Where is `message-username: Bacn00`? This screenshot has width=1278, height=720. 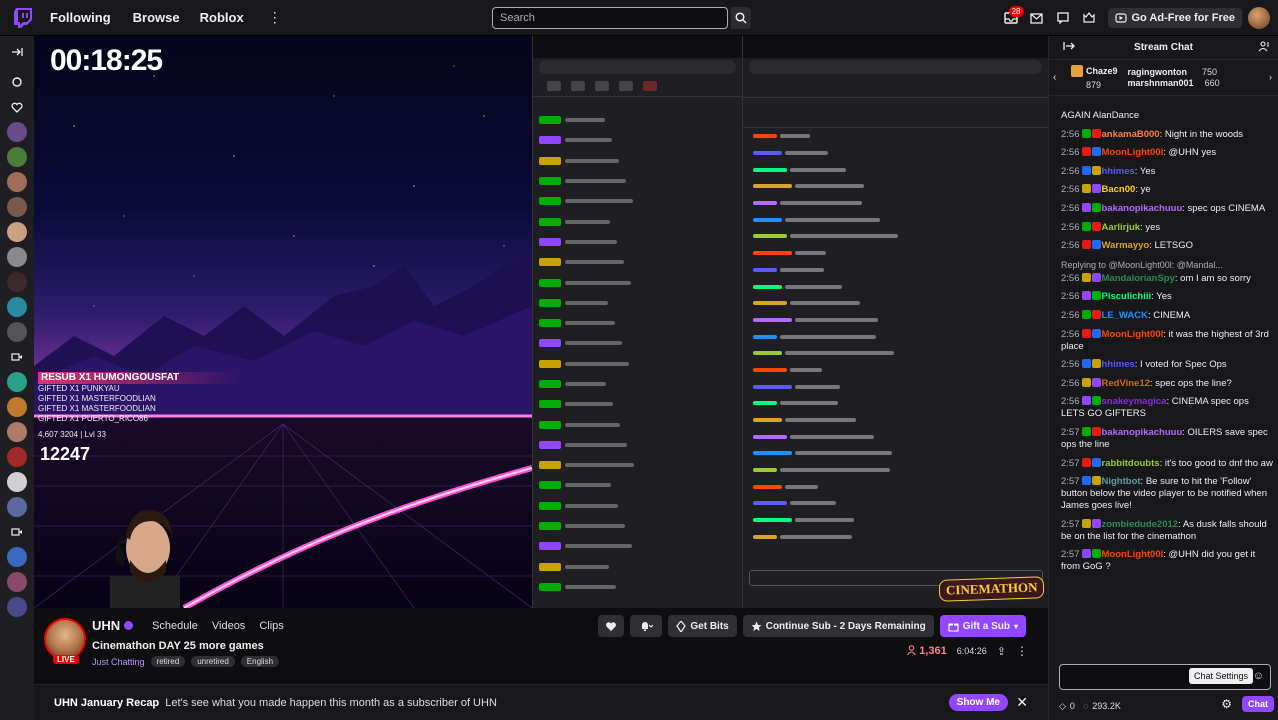 message-username: Bacn00 is located at coordinates (1119, 189).